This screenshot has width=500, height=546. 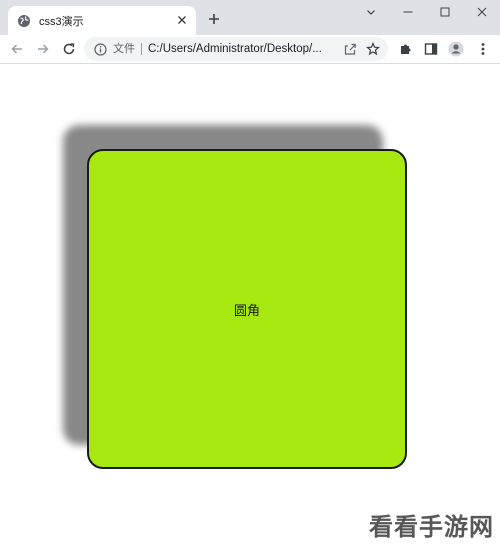 I want to click on back-arrow-icon, so click(x=17, y=49).